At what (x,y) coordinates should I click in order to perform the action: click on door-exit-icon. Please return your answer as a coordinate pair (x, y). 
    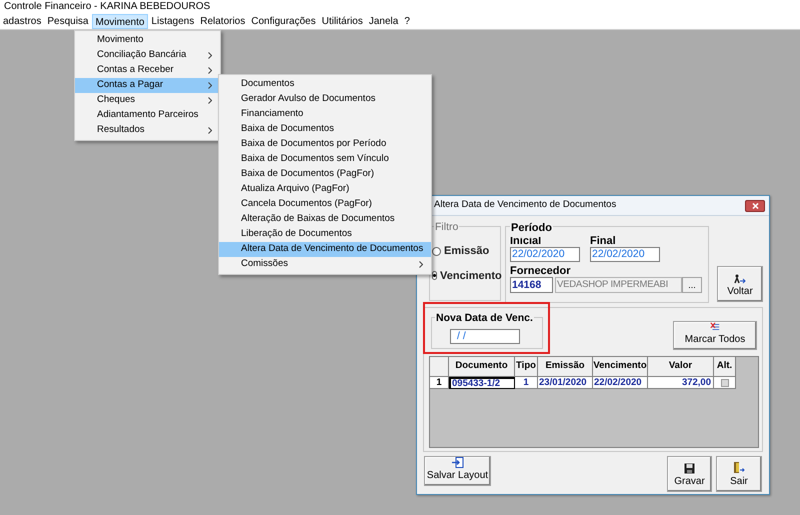
    Looking at the image, I should click on (739, 467).